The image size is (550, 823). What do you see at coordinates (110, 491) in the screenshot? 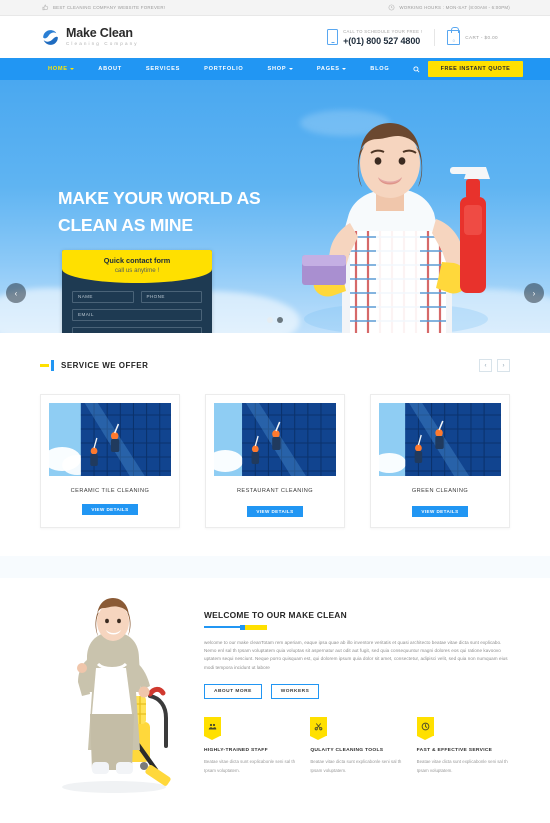
I see `service-card-title: CERAMIC TILE CLEANING` at bounding box center [110, 491].